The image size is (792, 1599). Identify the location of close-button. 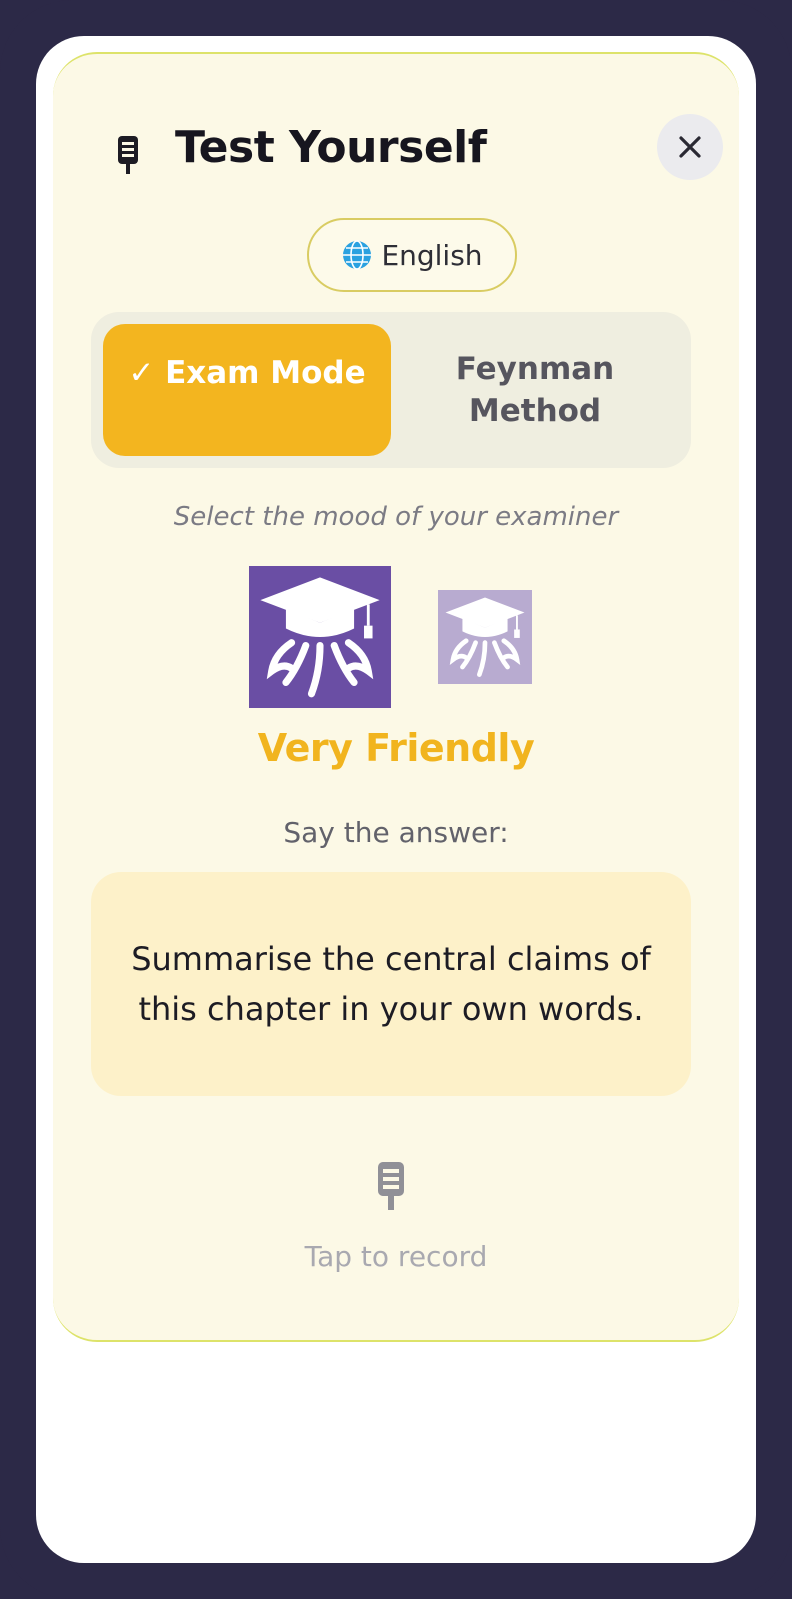
(690, 147).